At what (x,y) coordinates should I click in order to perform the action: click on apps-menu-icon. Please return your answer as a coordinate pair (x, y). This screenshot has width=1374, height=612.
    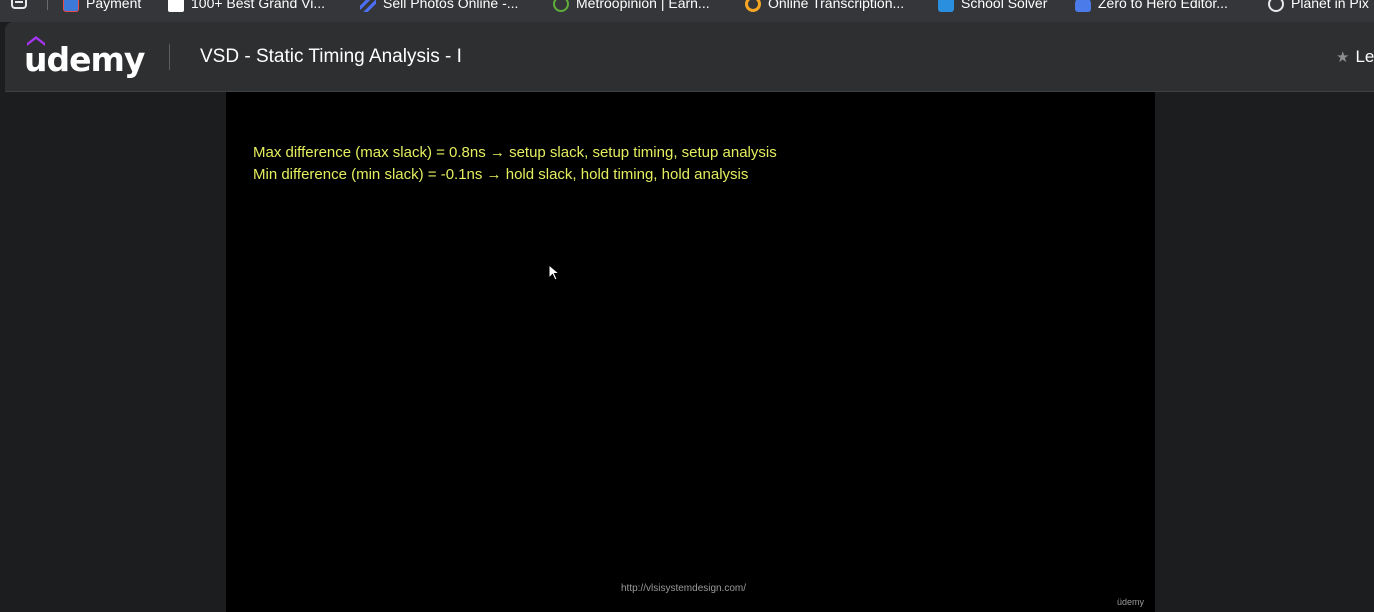
    Looking at the image, I should click on (20, 5).